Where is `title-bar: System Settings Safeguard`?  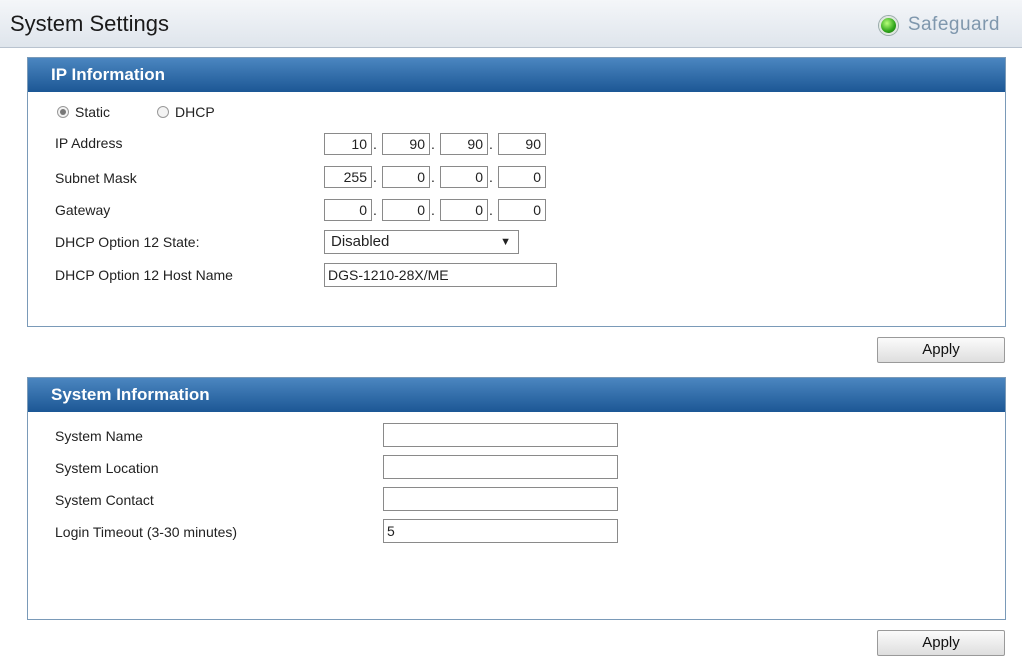 title-bar: System Settings Safeguard is located at coordinates (511, 24).